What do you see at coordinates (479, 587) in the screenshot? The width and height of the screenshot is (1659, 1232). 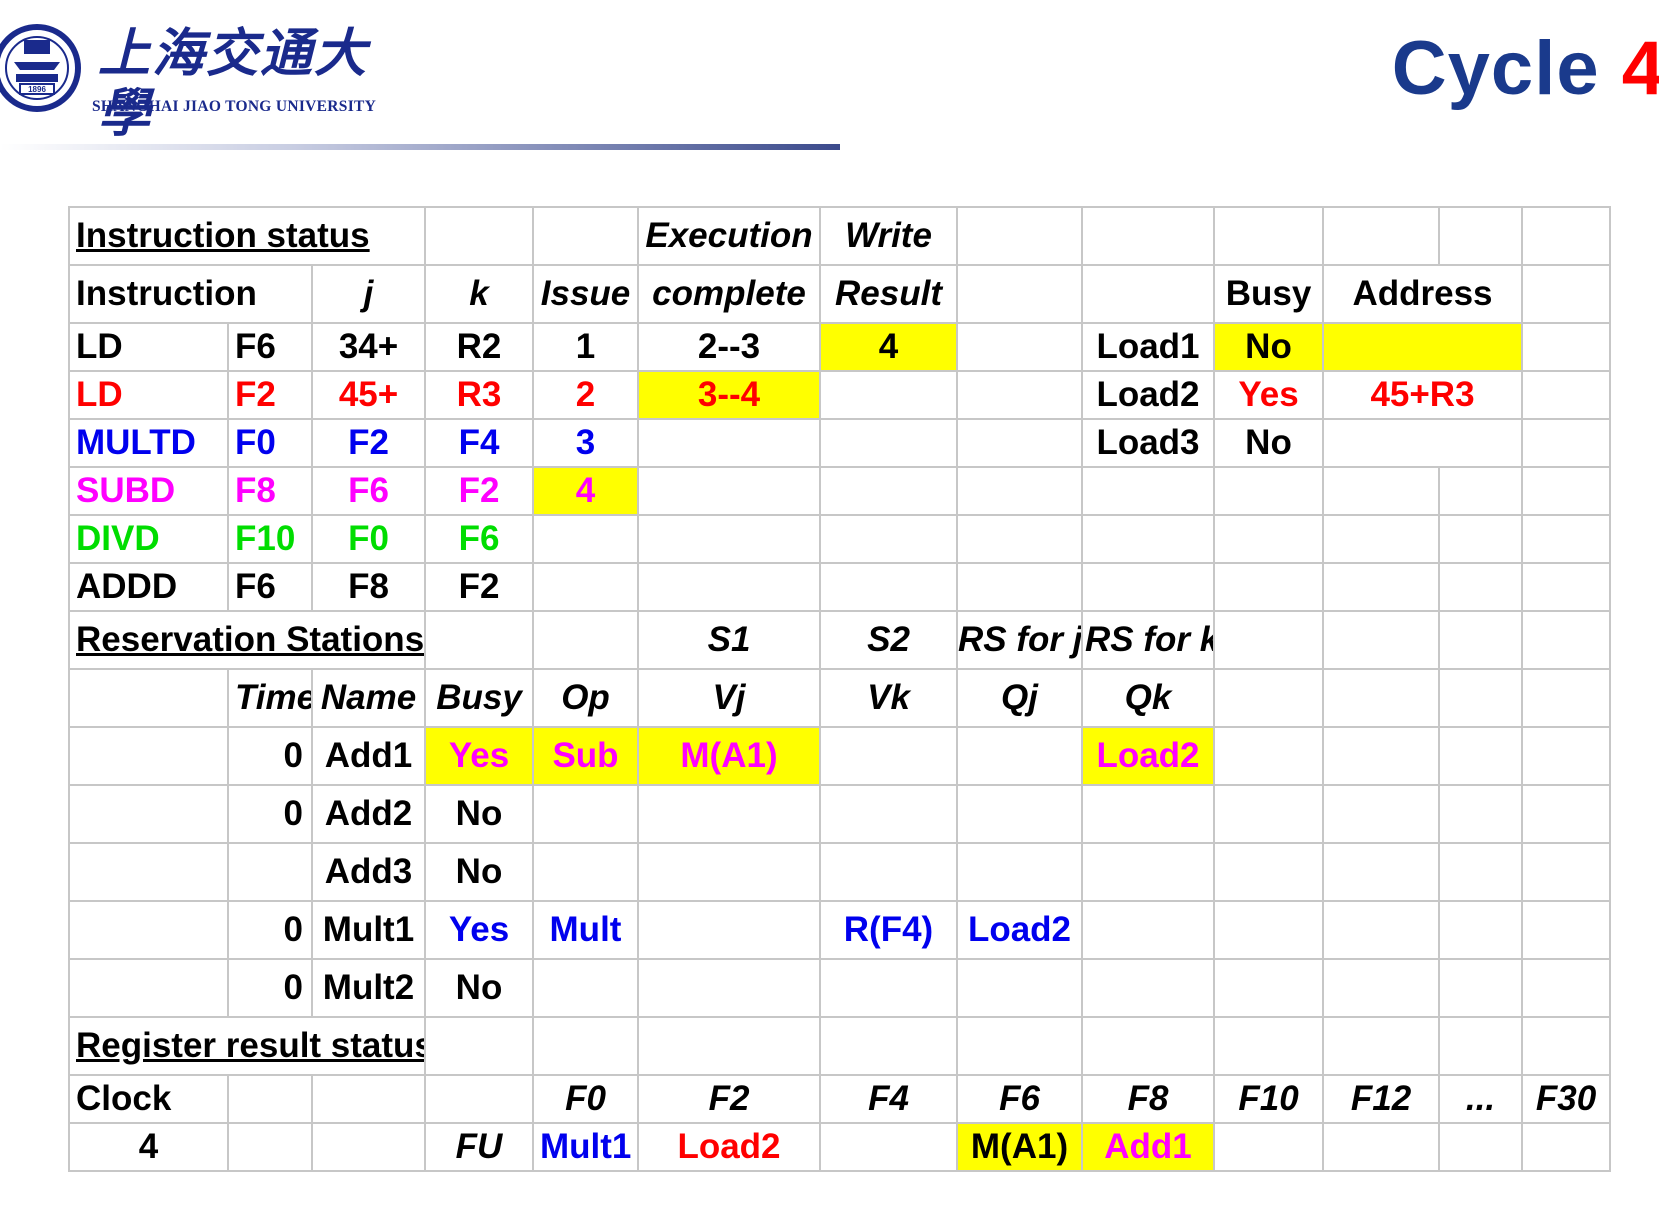 I see `instr-k: F2` at bounding box center [479, 587].